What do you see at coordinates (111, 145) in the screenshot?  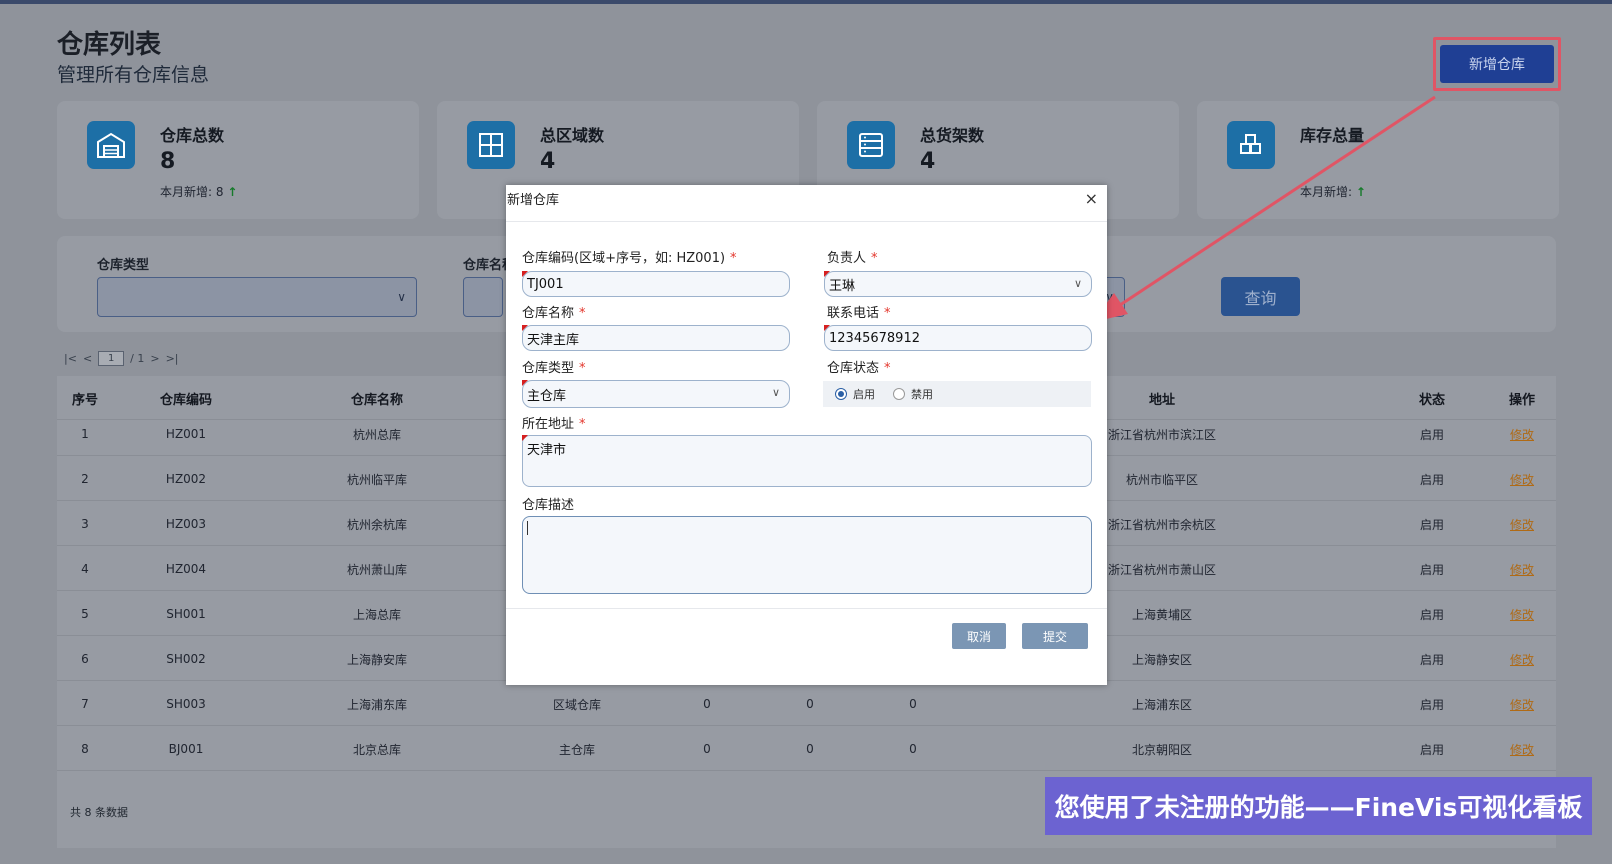 I see `warehouse-icon` at bounding box center [111, 145].